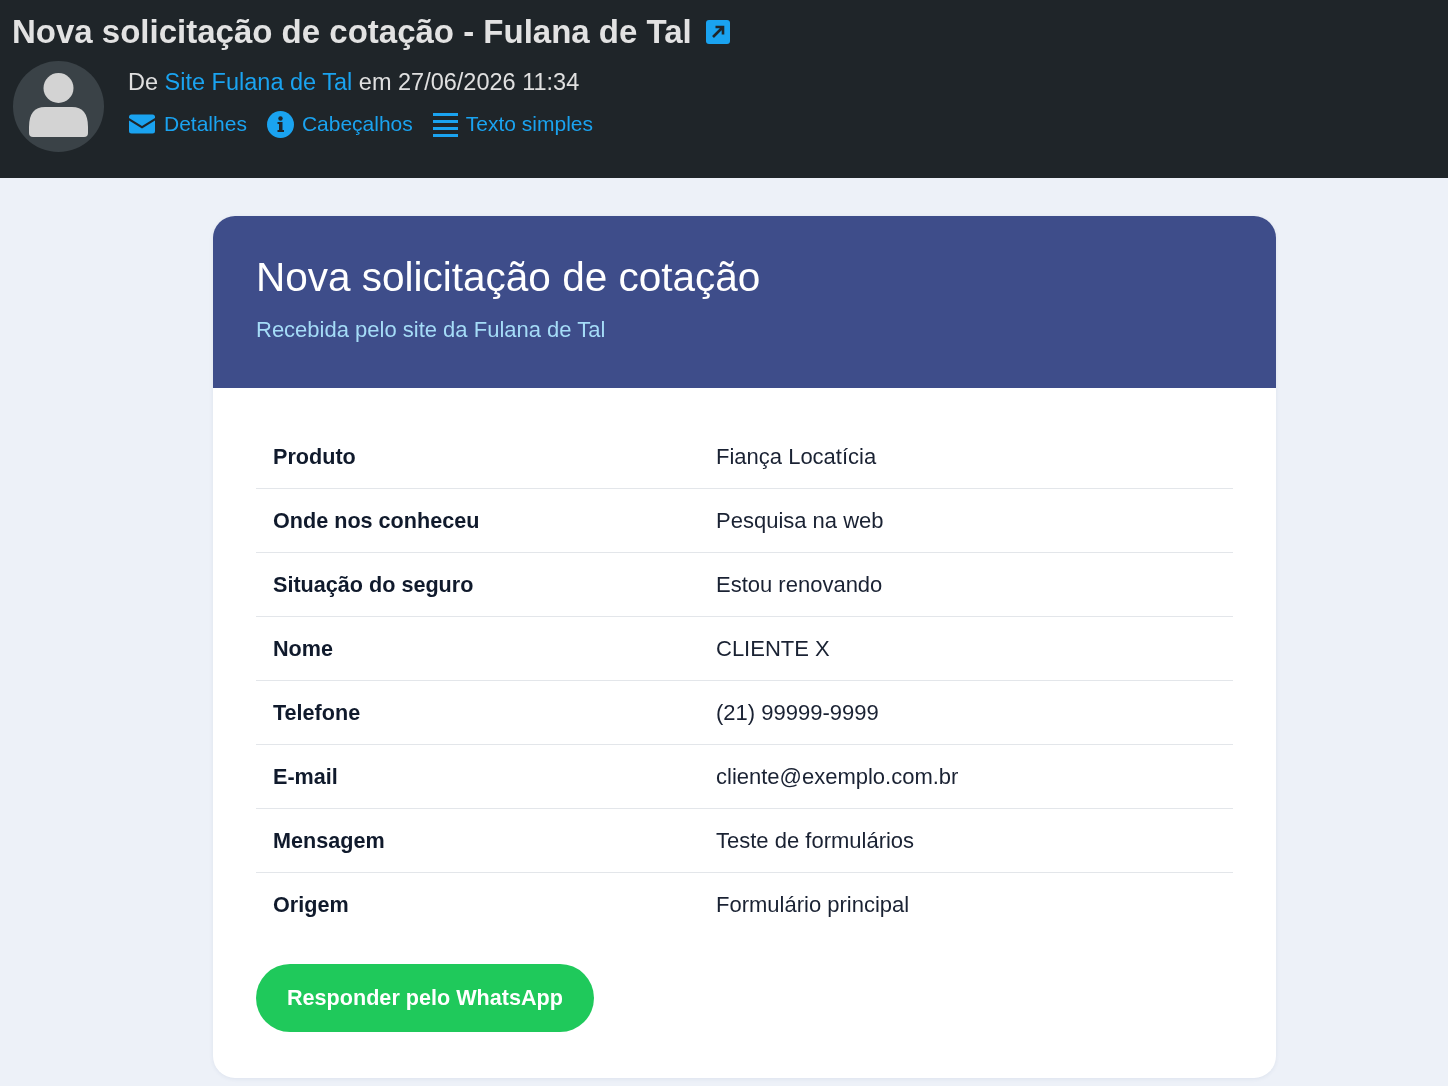 This screenshot has width=1448, height=1086. Describe the element at coordinates (798, 712) in the screenshot. I see `field-value: (21) 99999-9999` at that location.